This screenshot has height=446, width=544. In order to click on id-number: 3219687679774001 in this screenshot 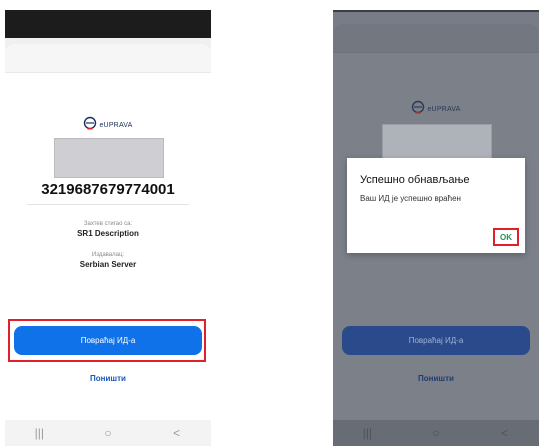, I will do `click(108, 189)`.